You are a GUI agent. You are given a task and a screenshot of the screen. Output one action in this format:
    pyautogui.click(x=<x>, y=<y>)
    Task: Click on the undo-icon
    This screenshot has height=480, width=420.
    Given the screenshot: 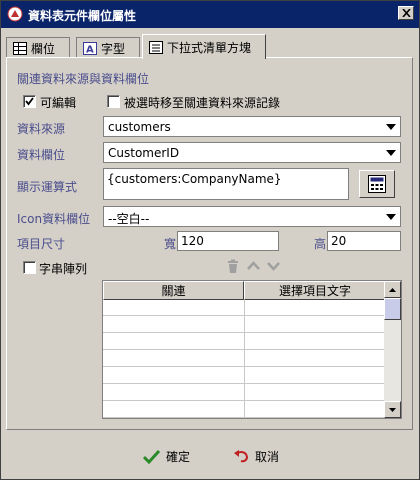 What is the action you would take?
    pyautogui.click(x=241, y=456)
    